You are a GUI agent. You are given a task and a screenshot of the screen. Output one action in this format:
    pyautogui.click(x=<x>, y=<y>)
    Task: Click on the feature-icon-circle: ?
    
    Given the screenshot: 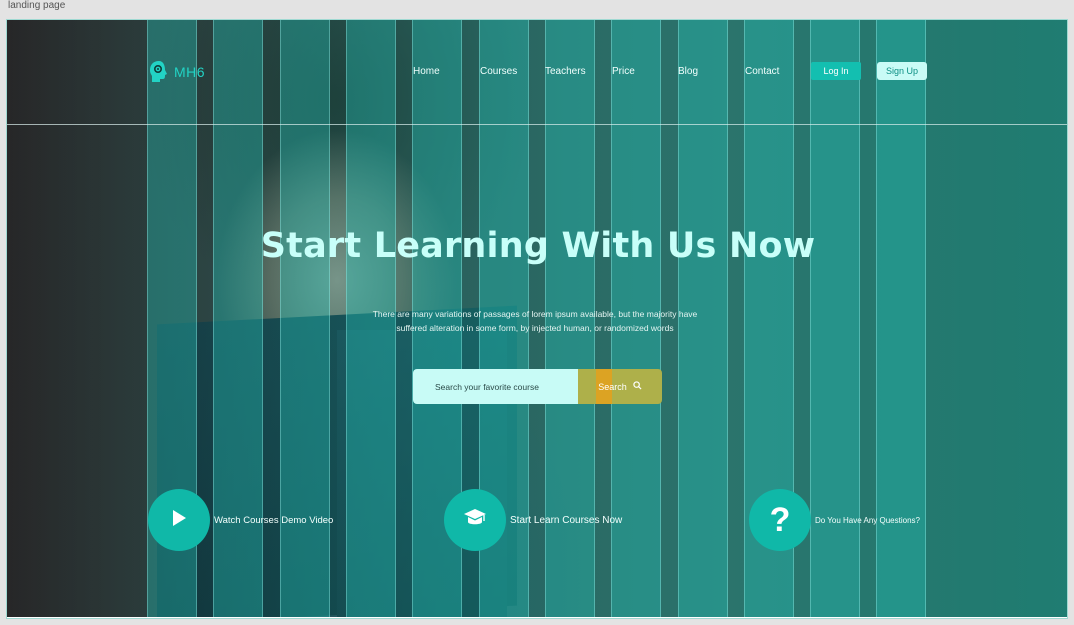 What is the action you would take?
    pyautogui.click(x=780, y=520)
    